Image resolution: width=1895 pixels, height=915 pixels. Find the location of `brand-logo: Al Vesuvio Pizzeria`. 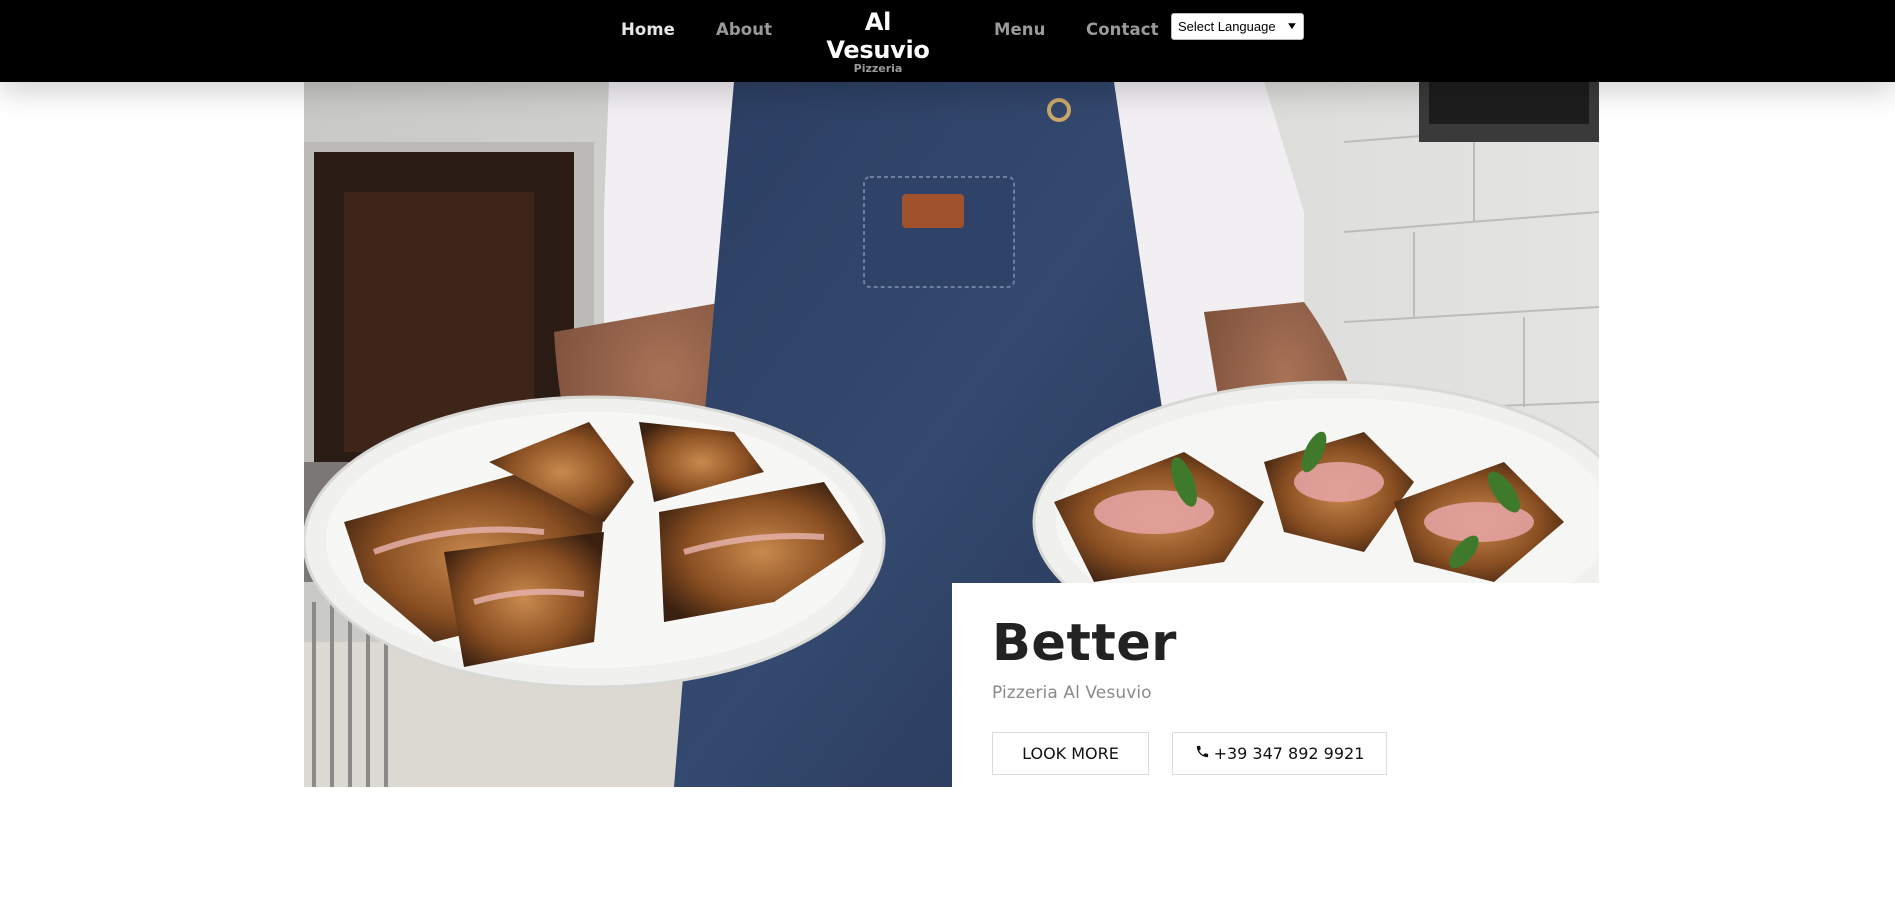

brand-logo: Al Vesuvio Pizzeria is located at coordinates (878, 41).